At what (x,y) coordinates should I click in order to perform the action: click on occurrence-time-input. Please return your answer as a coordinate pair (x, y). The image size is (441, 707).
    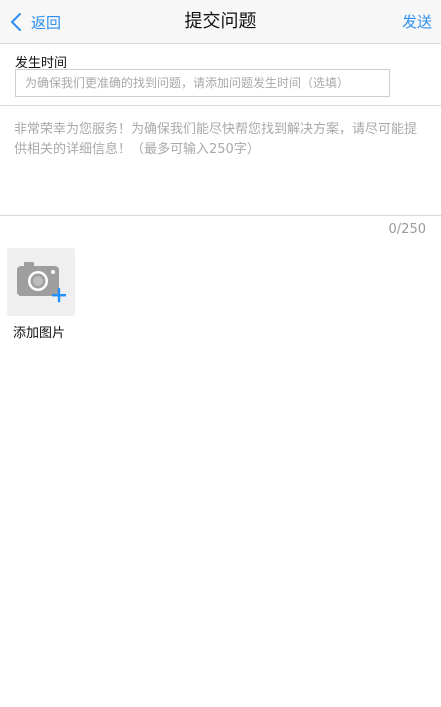
    Looking at the image, I should click on (202, 83).